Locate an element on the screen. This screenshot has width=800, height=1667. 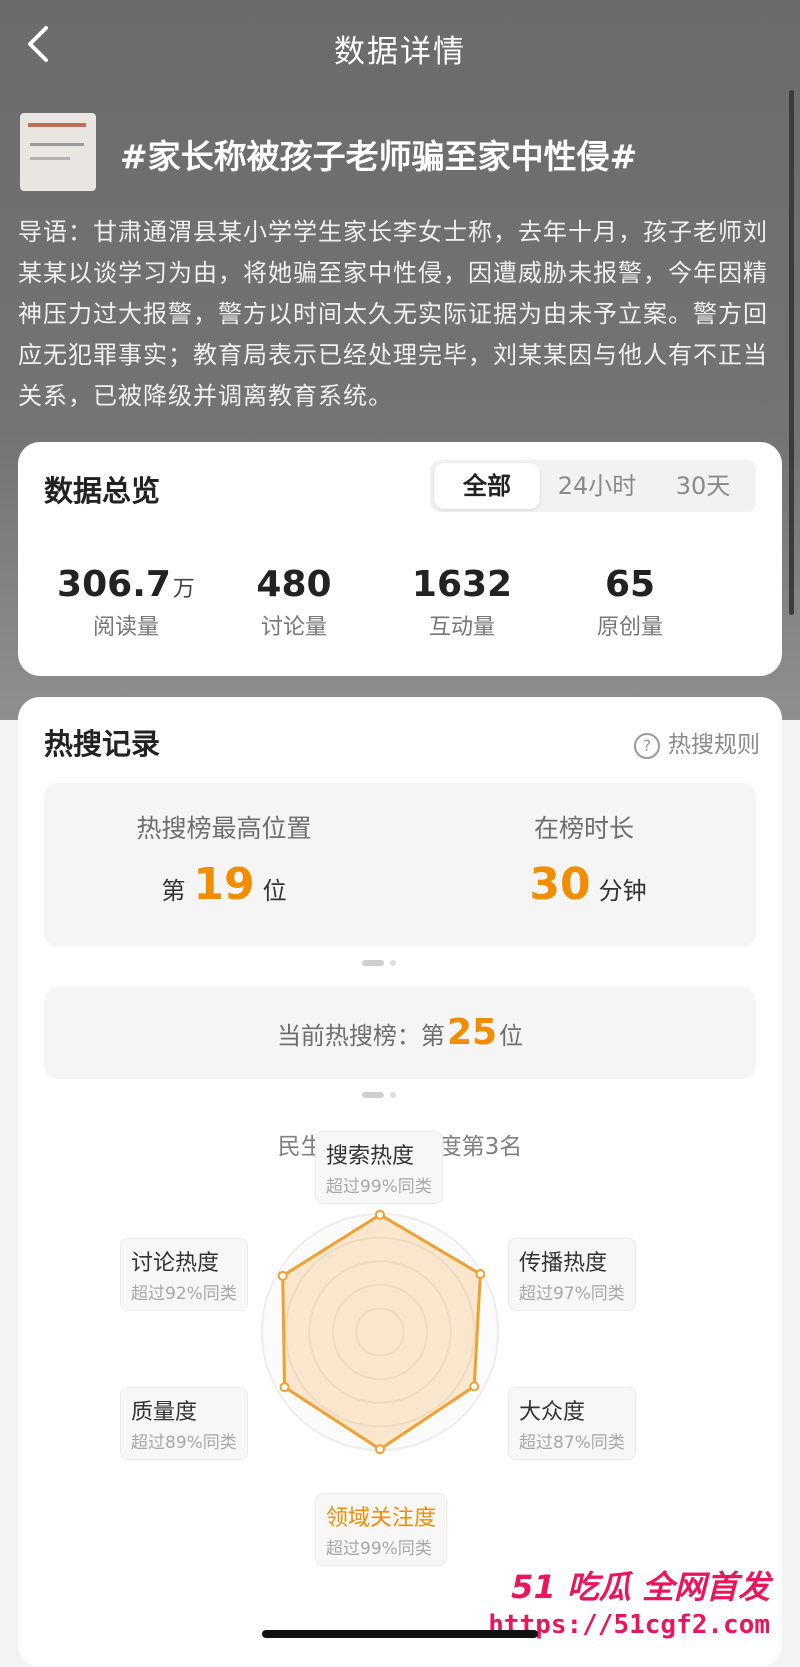
stat-reads: 306.7万 阅读量 is located at coordinates (126, 602).